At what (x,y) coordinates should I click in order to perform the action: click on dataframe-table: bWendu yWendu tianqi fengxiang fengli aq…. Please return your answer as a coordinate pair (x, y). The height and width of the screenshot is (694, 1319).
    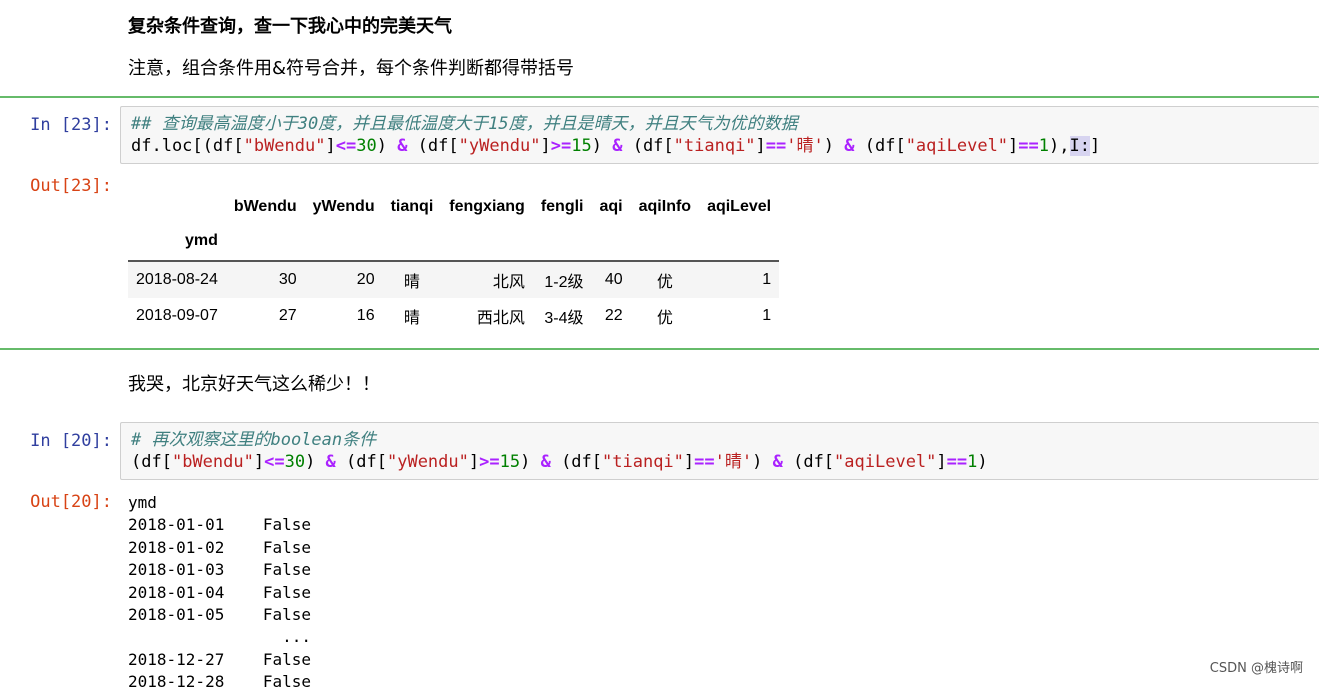
    Looking at the image, I should click on (454, 263).